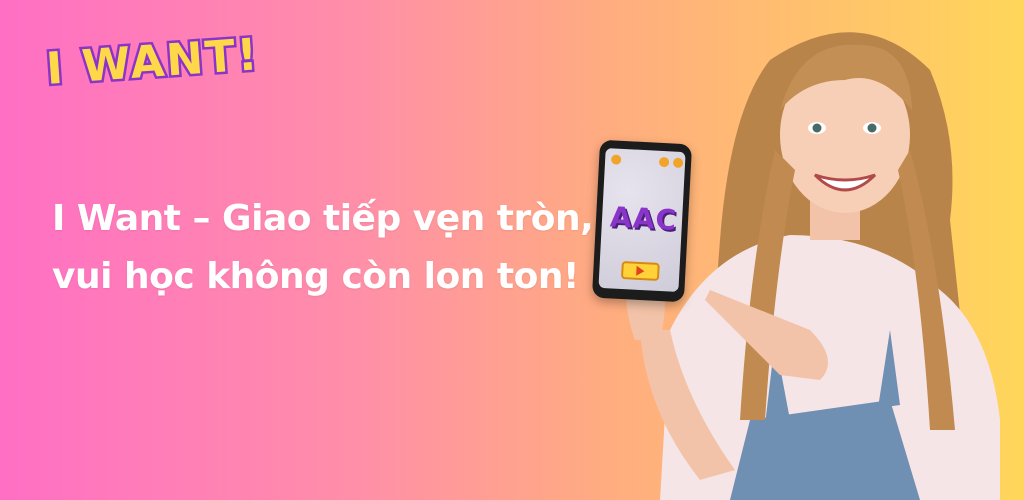 This screenshot has width=1024, height=500. I want to click on play-button, so click(640, 271).